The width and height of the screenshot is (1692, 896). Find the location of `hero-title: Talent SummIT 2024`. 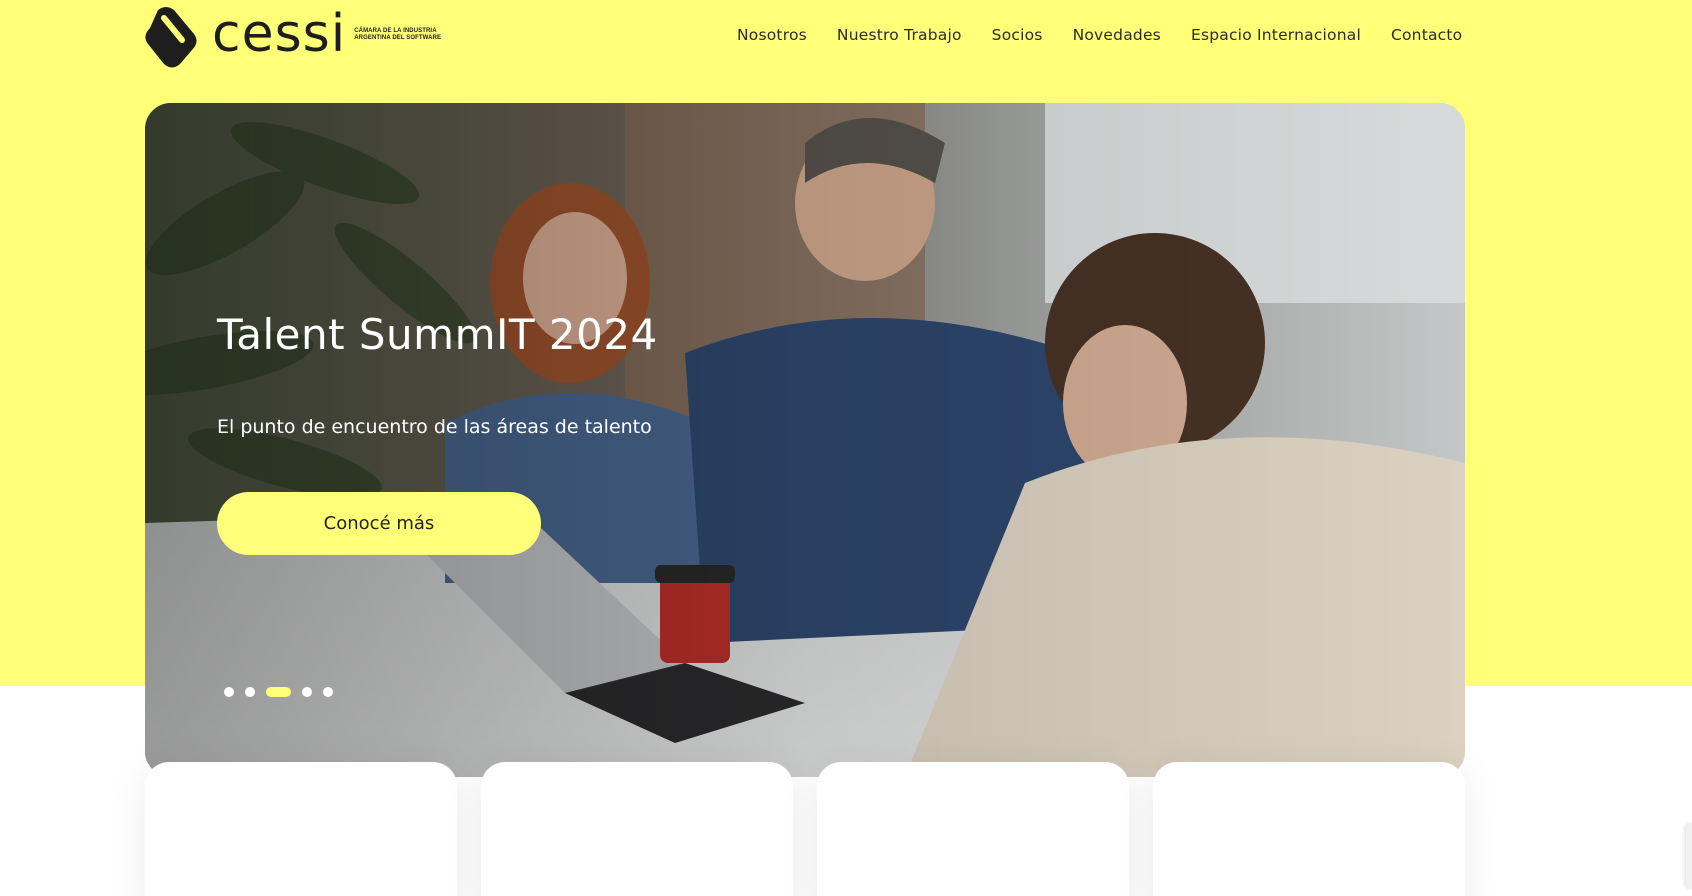

hero-title: Talent SummIT 2024 is located at coordinates (437, 334).